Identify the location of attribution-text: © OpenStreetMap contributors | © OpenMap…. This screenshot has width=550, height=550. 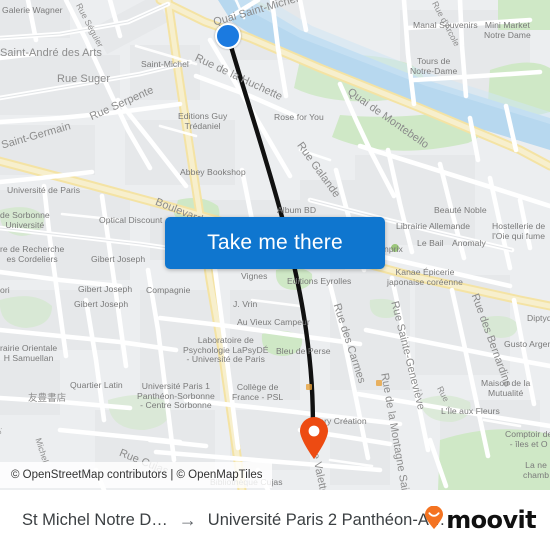
(137, 475).